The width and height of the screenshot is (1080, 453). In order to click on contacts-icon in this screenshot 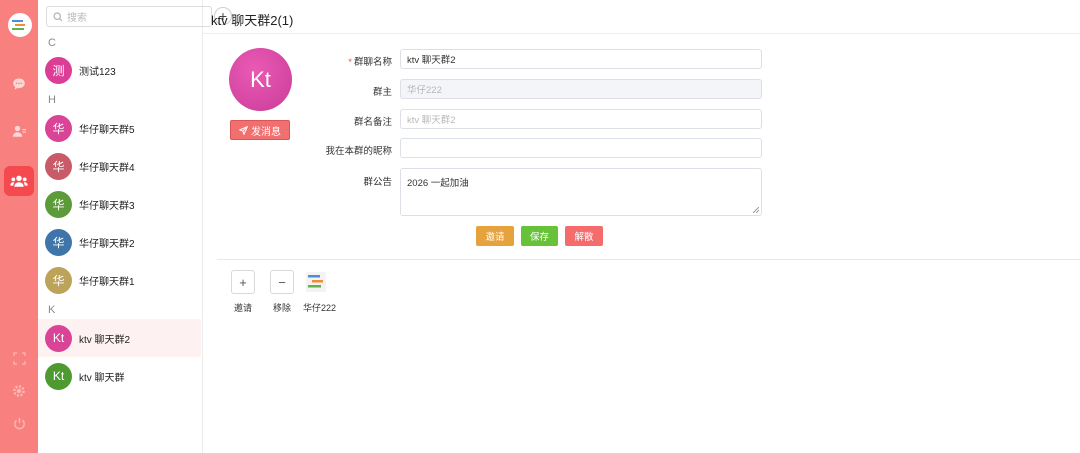, I will do `click(19, 131)`.